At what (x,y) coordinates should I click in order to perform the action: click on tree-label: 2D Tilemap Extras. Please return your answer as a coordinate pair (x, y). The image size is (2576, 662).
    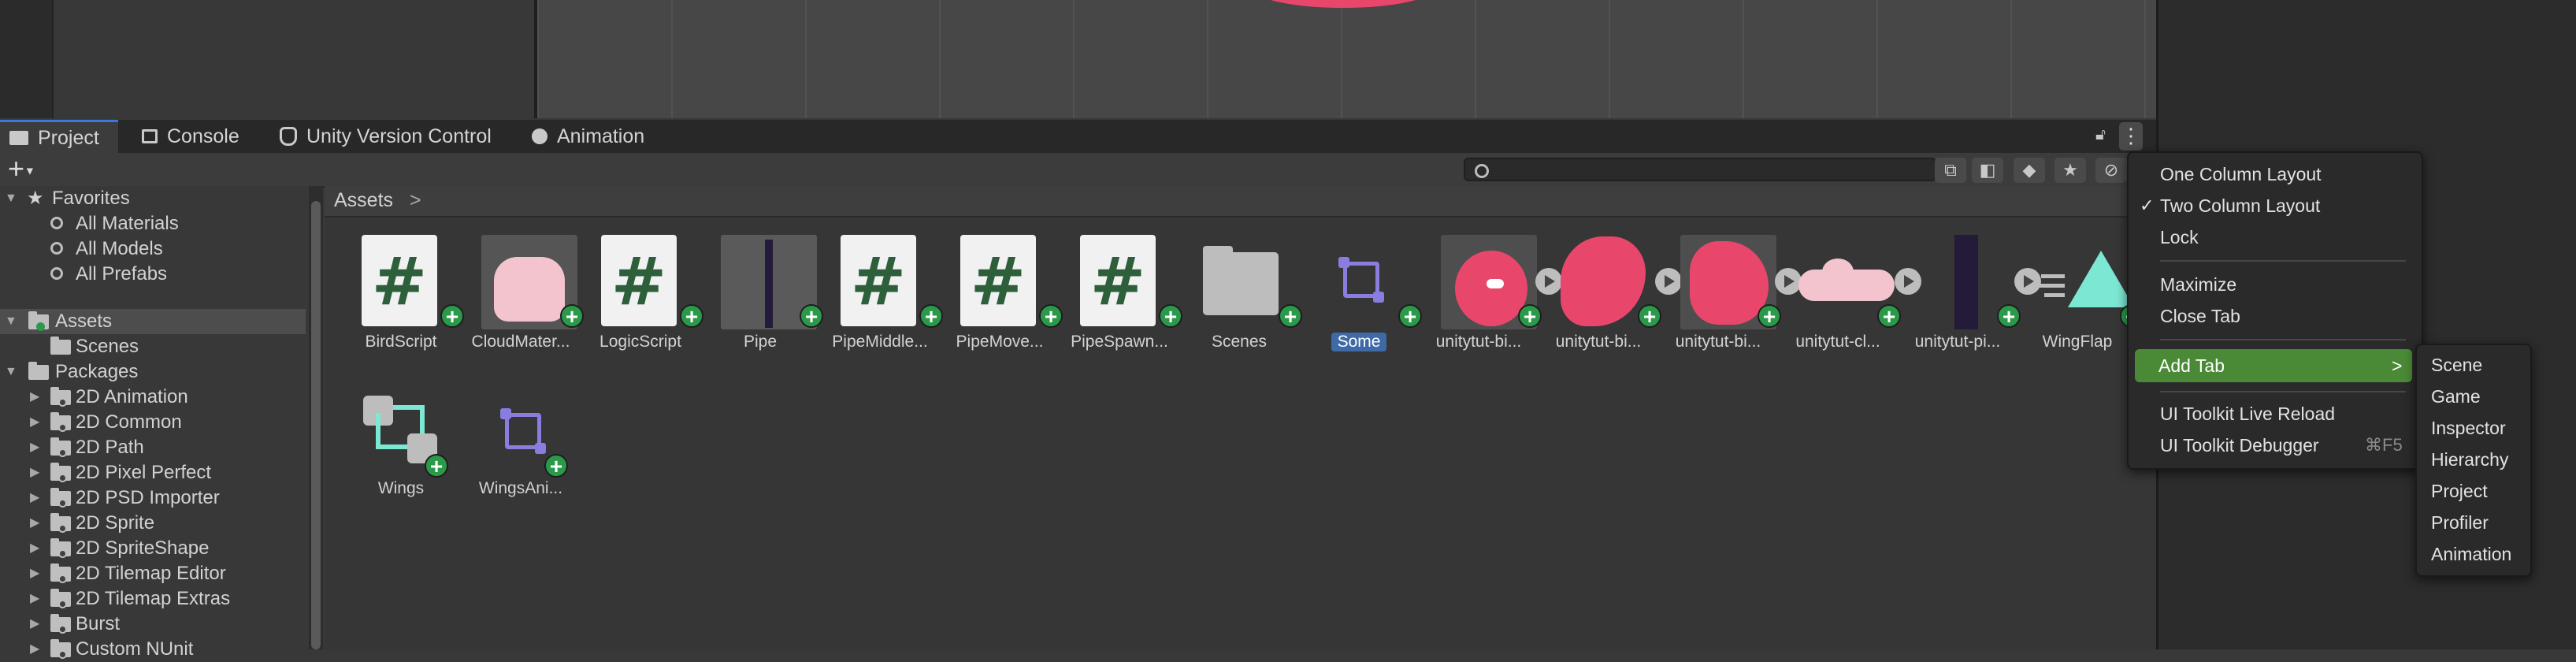
    Looking at the image, I should click on (153, 598).